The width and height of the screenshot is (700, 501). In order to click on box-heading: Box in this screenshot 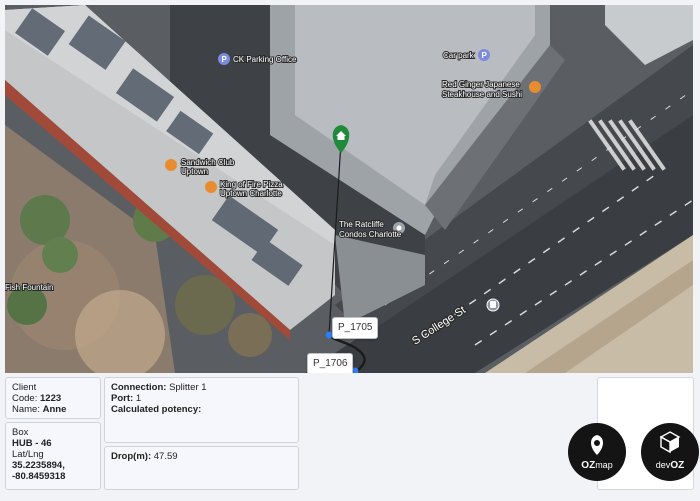, I will do `click(20, 432)`.